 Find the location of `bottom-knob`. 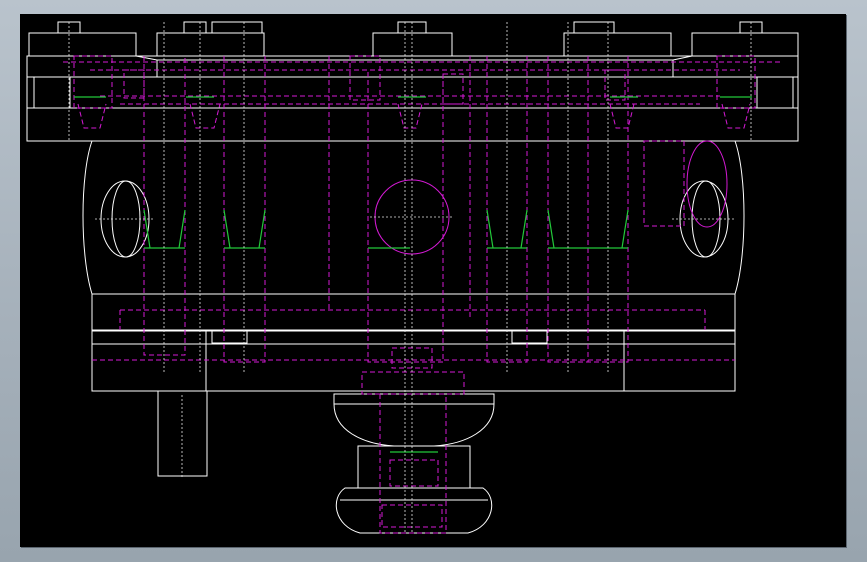

bottom-knob is located at coordinates (414, 463).